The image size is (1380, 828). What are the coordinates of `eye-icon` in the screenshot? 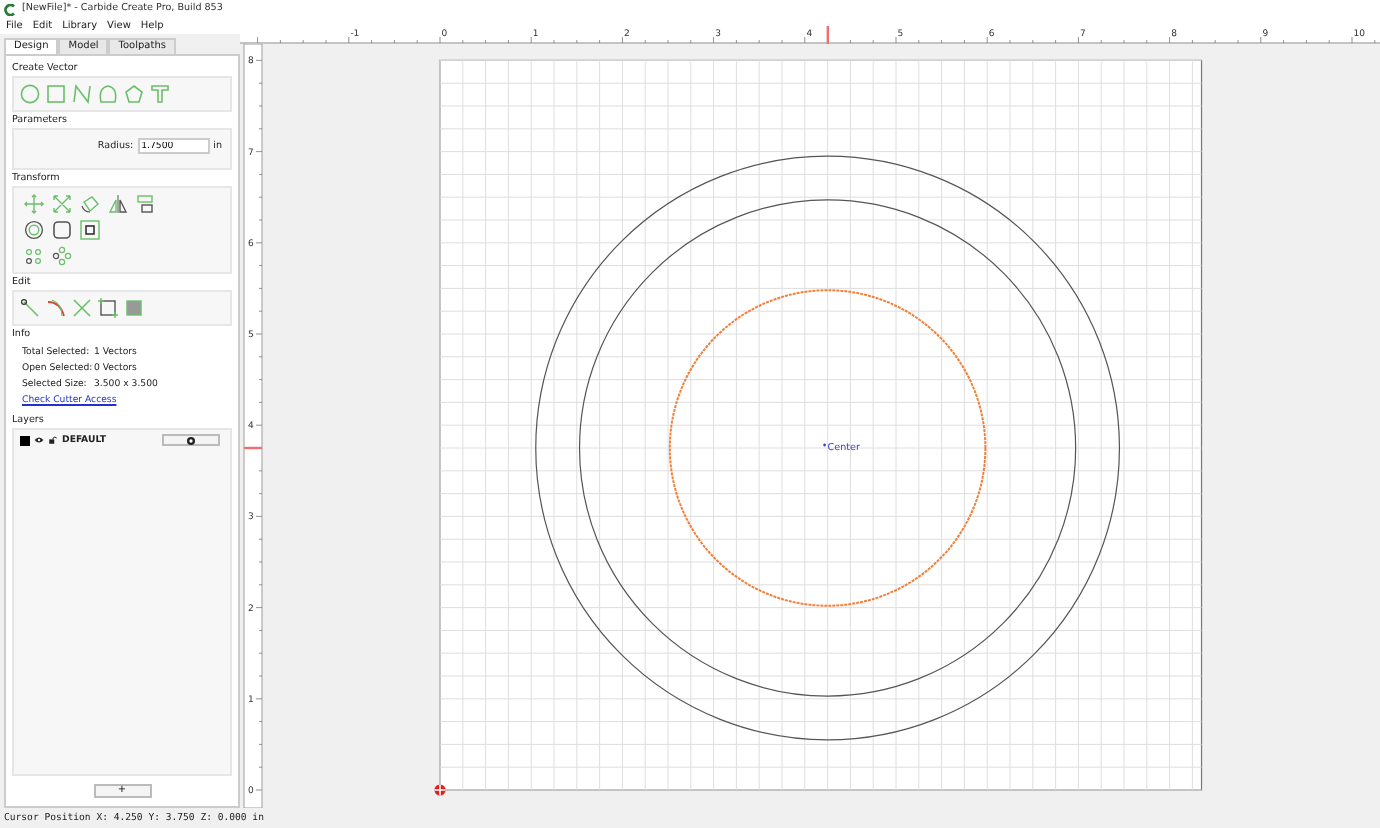 It's located at (39, 440).